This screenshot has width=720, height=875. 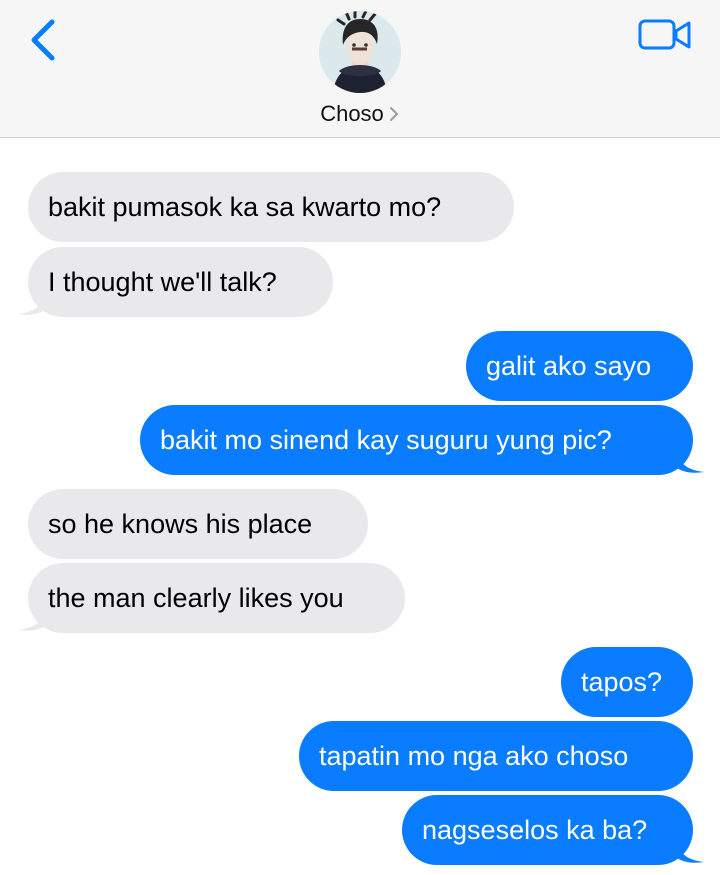 I want to click on message-bubble-outgoing: galit ako sayo, so click(x=579, y=366).